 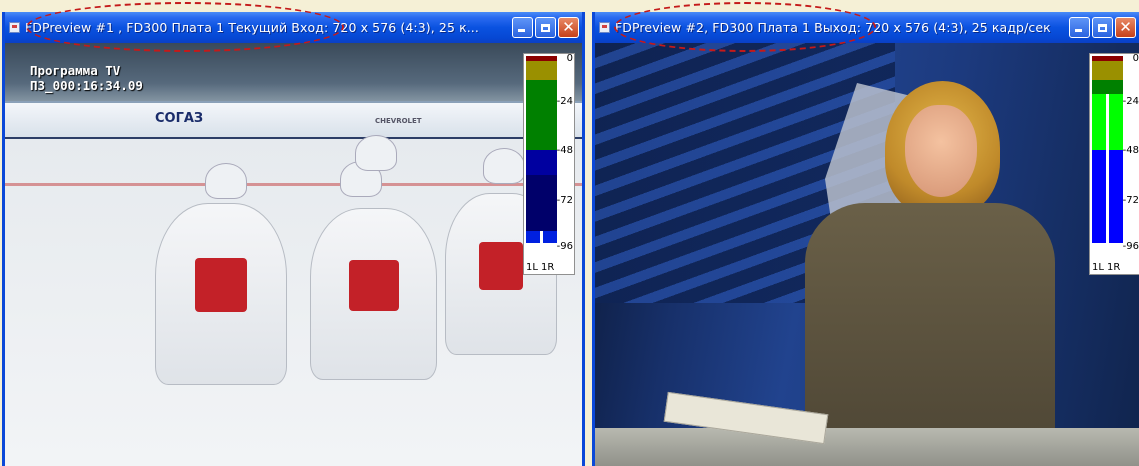 I want to click on program-label: Программа TV, so click(x=75, y=70).